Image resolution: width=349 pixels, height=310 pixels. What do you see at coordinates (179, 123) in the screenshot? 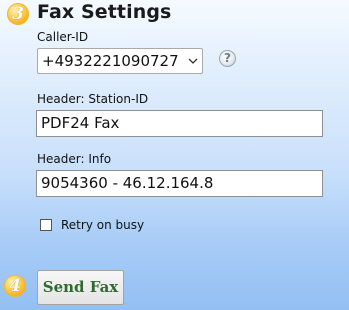
I see `station-id-input: PDF24 Fax` at bounding box center [179, 123].